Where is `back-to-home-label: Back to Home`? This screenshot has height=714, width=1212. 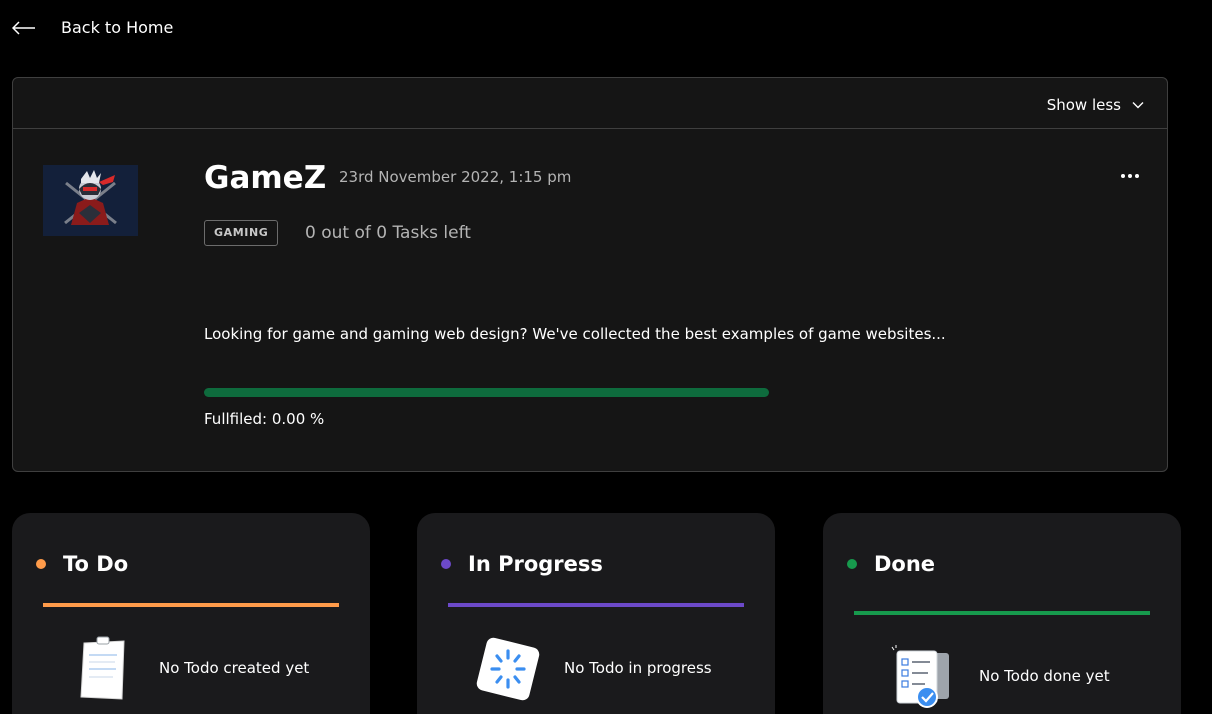
back-to-home-label: Back to Home is located at coordinates (117, 27).